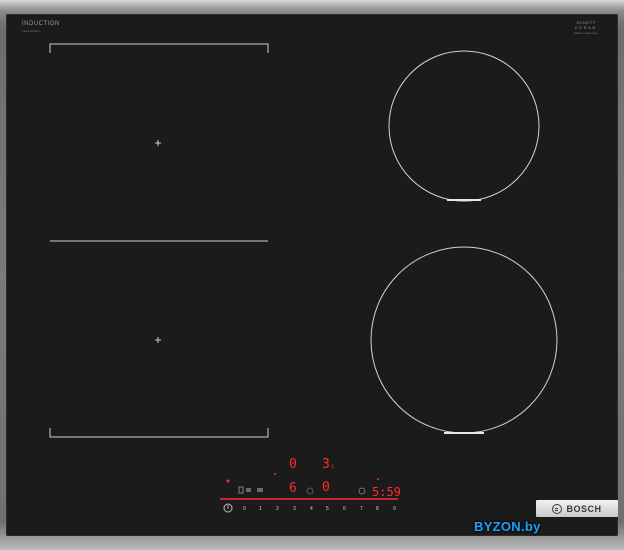 The image size is (624, 550). Describe the element at coordinates (293, 488) in the screenshot. I see `mid-left-power-digit: 6` at that location.